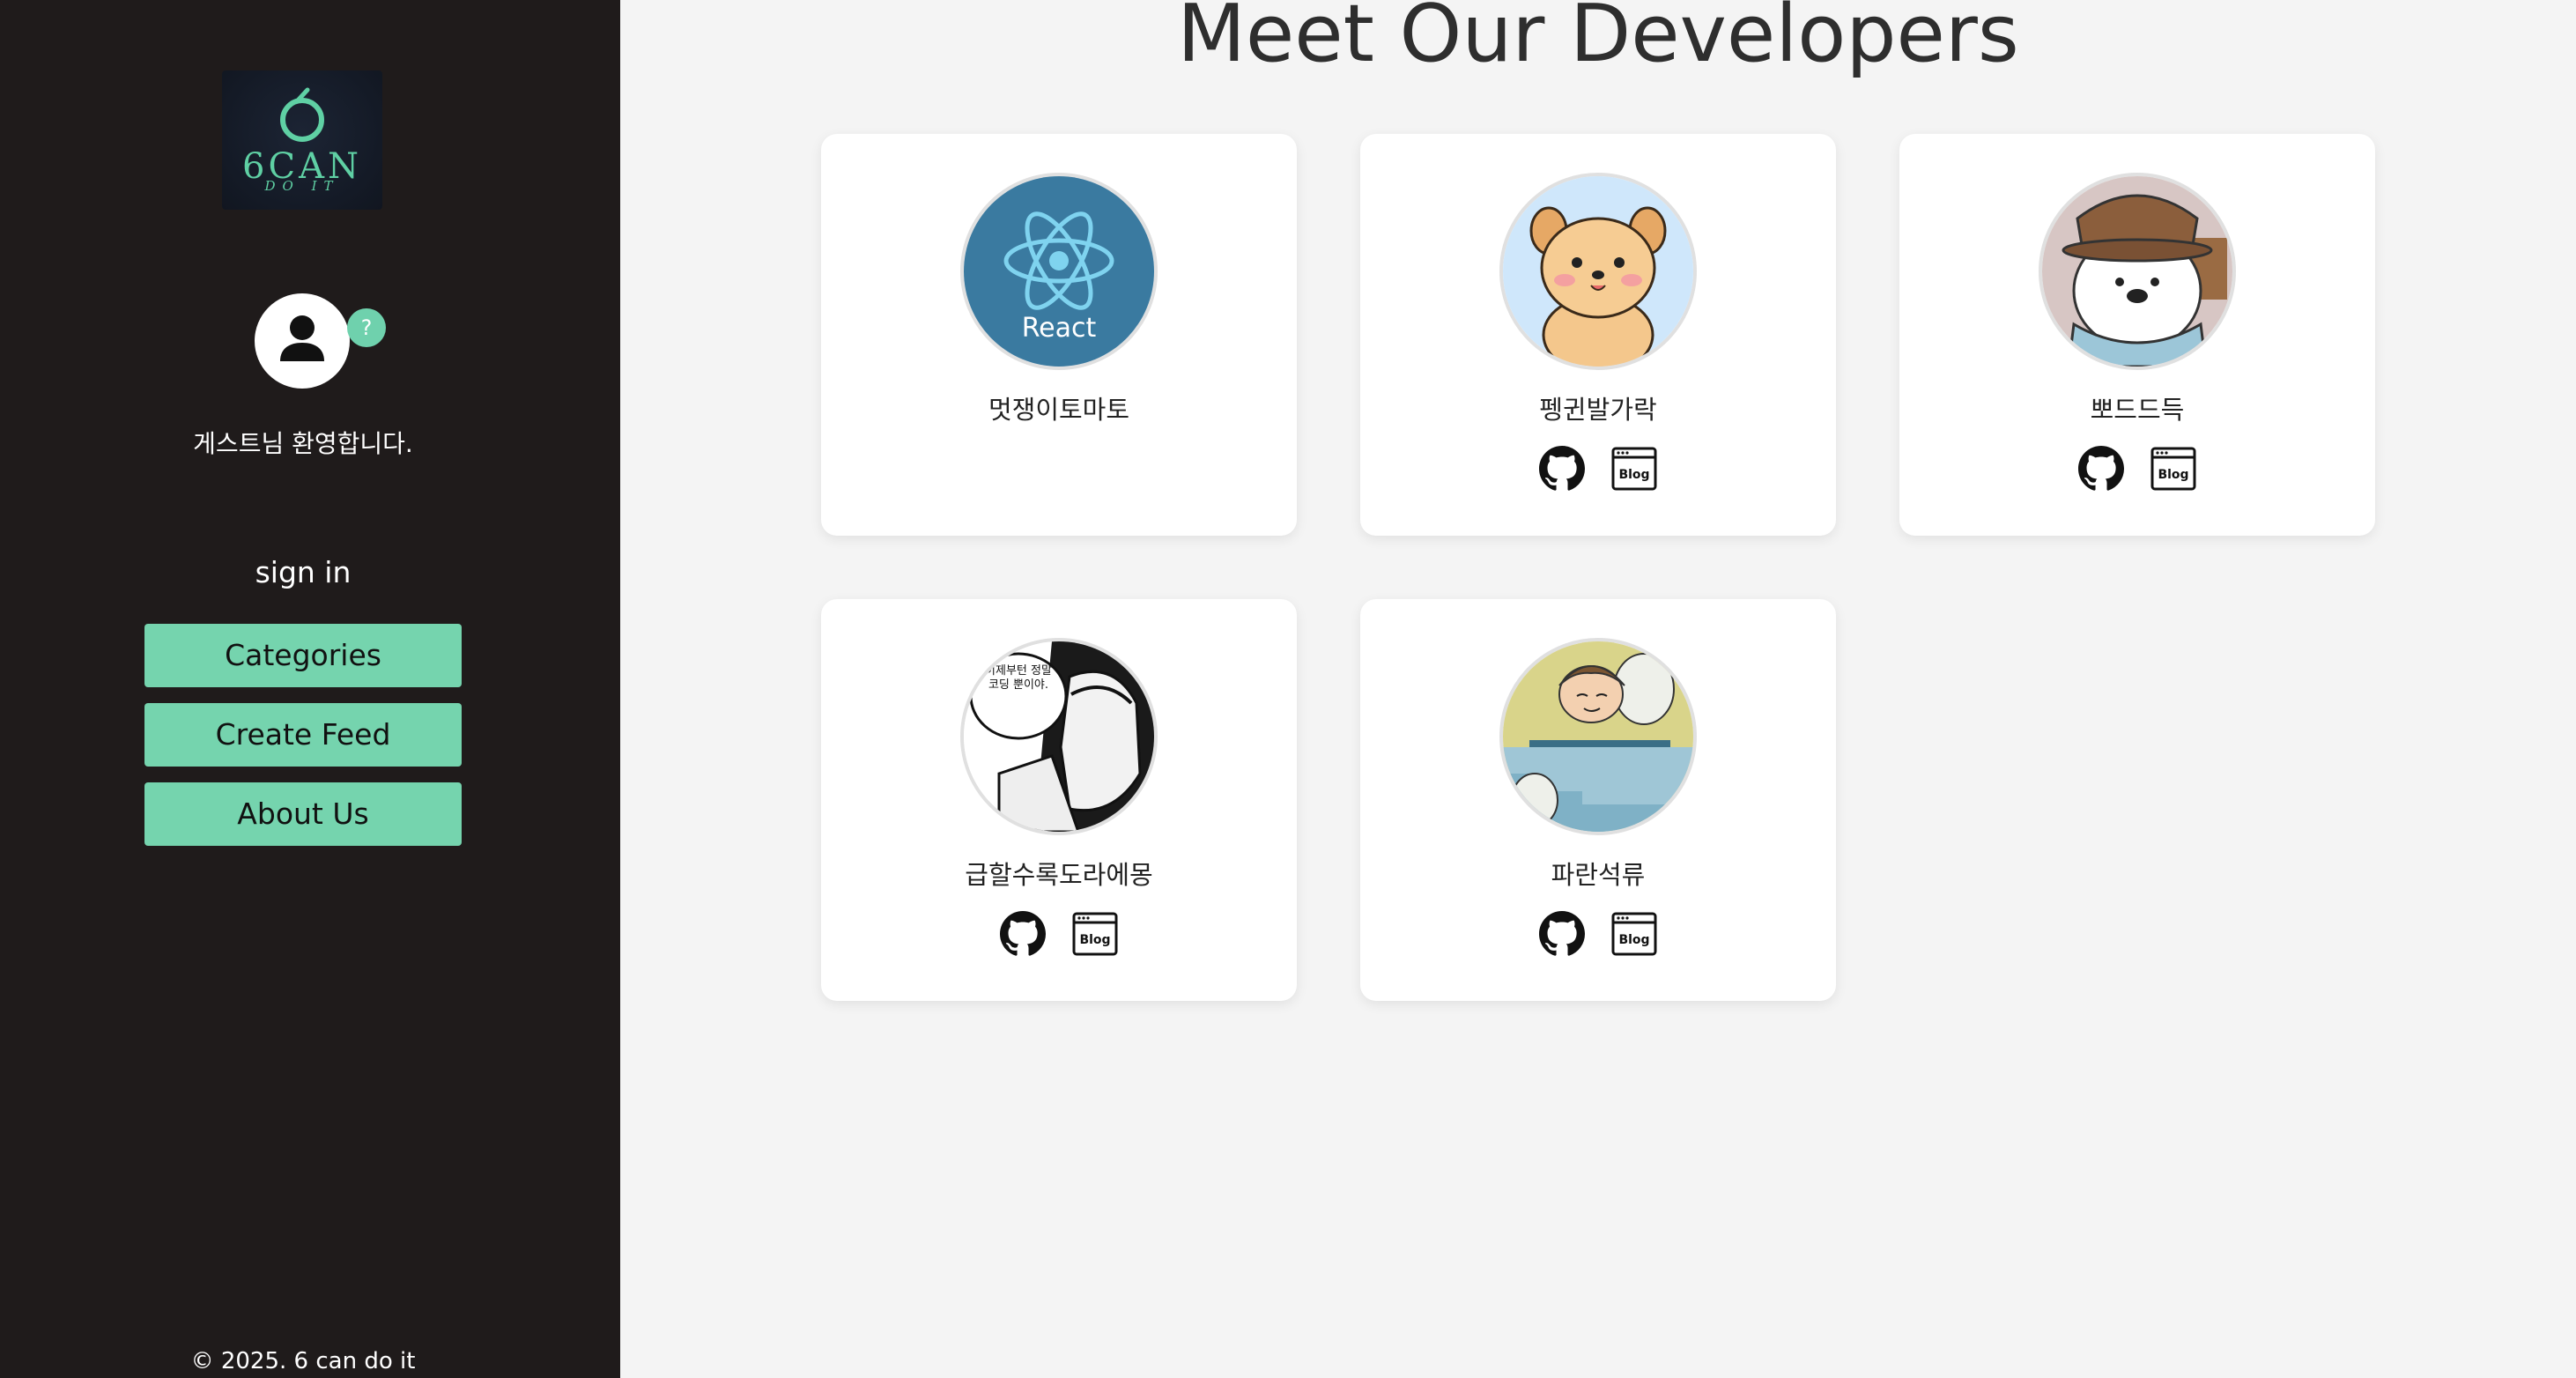 This screenshot has width=2576, height=1378. I want to click on developer-card: React 멋쟁이토마토, so click(1059, 335).